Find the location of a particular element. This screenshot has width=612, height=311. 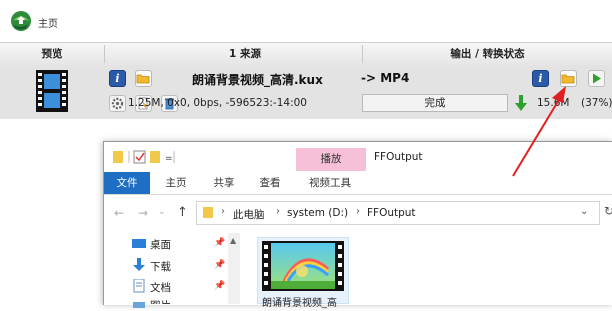

top-toolbar is located at coordinates (306, 21).